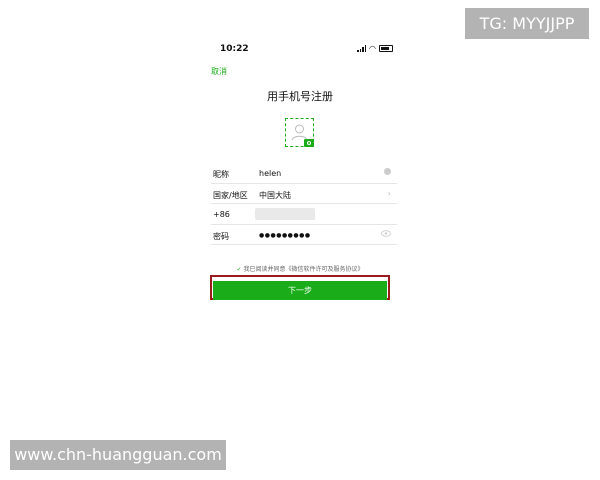 This screenshot has height=480, width=600. What do you see at coordinates (372, 48) in the screenshot?
I see `wifi-icon: ◠` at bounding box center [372, 48].